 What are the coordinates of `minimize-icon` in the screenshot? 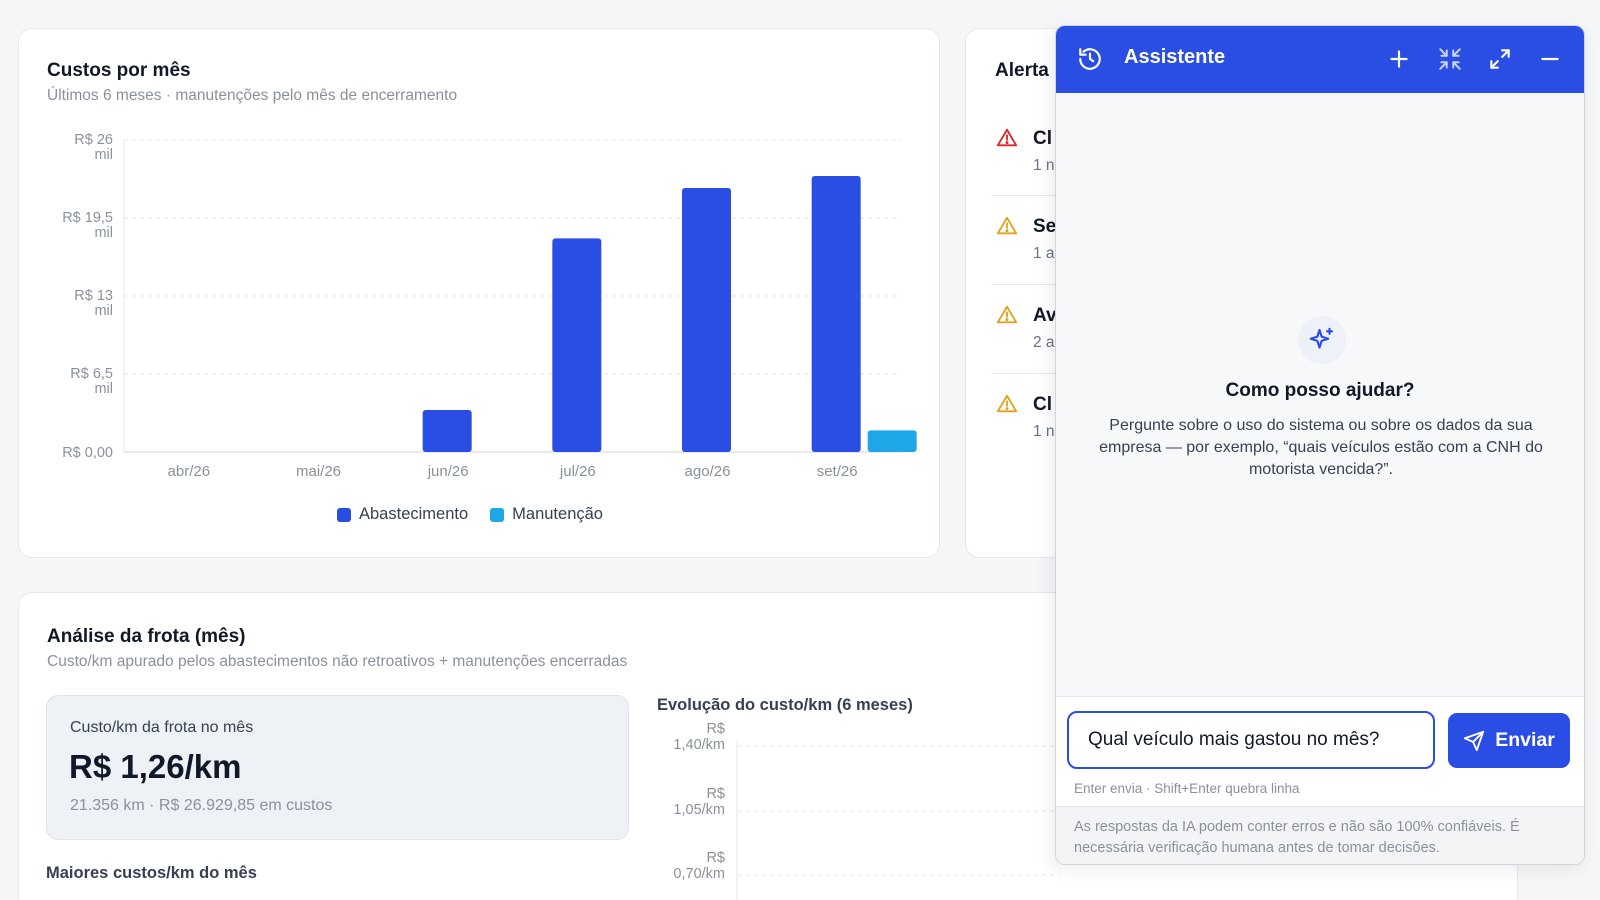 It's located at (1550, 59).